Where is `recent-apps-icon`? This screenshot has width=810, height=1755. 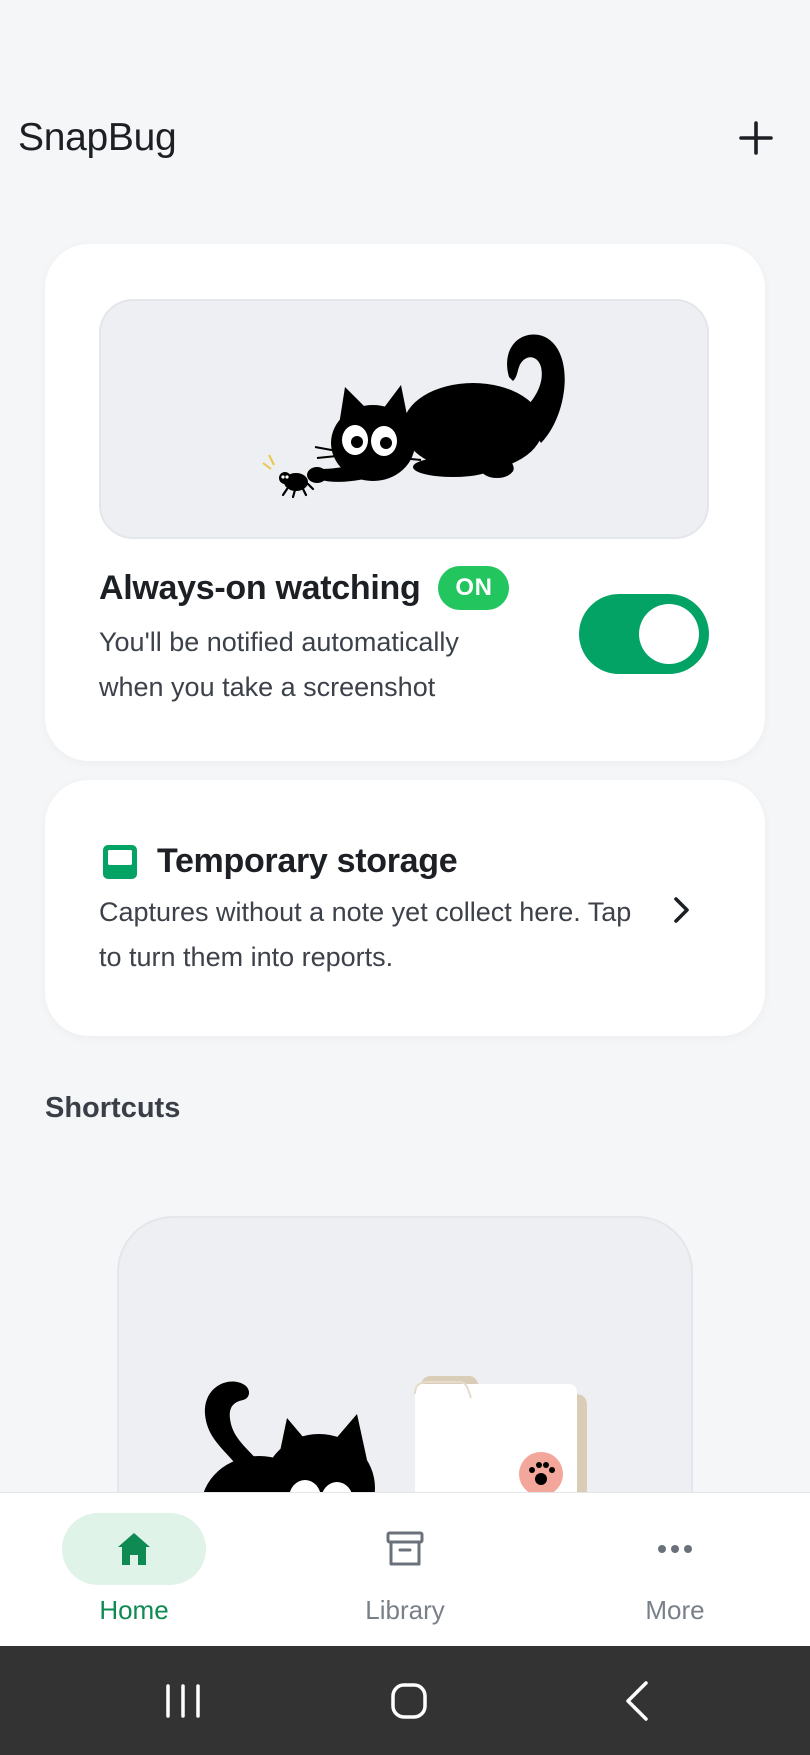 recent-apps-icon is located at coordinates (183, 1701).